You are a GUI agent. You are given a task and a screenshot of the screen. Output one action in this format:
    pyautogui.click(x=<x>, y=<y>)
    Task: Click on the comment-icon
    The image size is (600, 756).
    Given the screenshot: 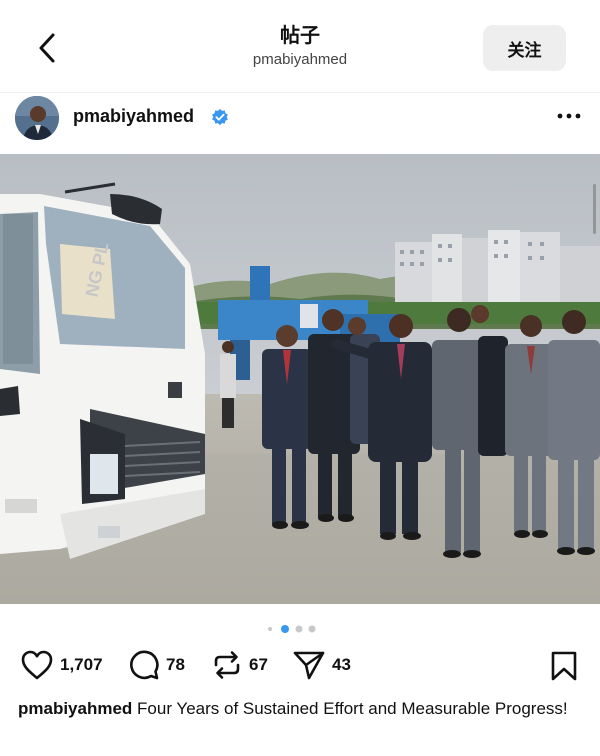 What is the action you would take?
    pyautogui.click(x=144, y=665)
    